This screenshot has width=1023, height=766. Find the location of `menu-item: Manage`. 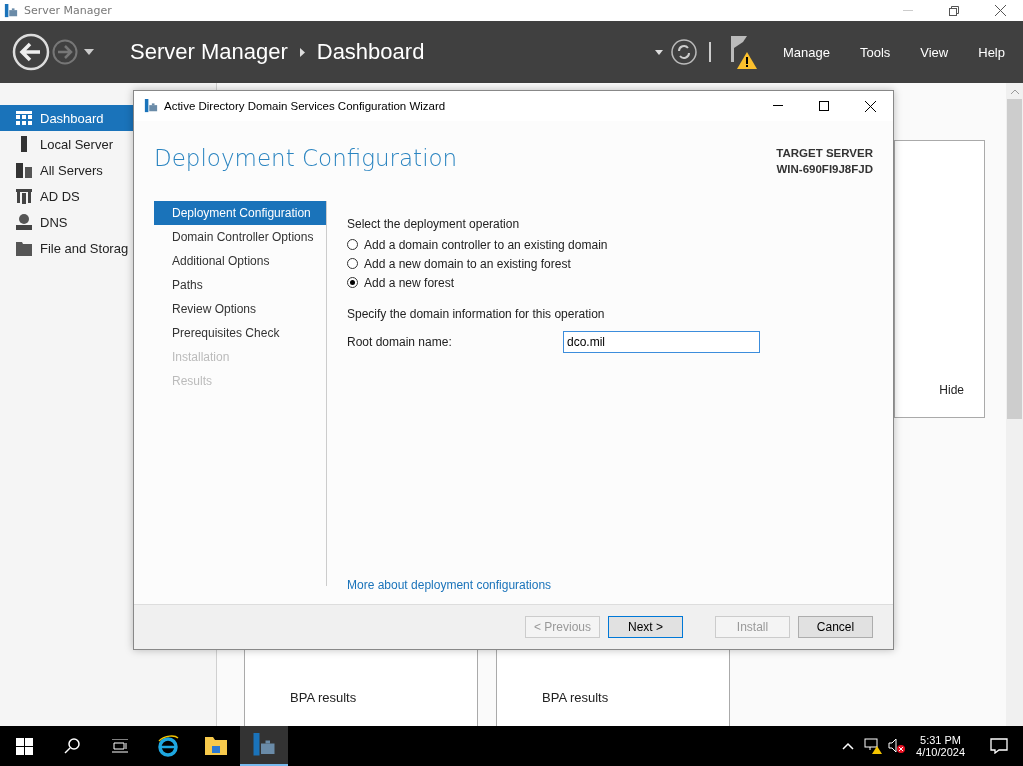

menu-item: Manage is located at coordinates (806, 52).